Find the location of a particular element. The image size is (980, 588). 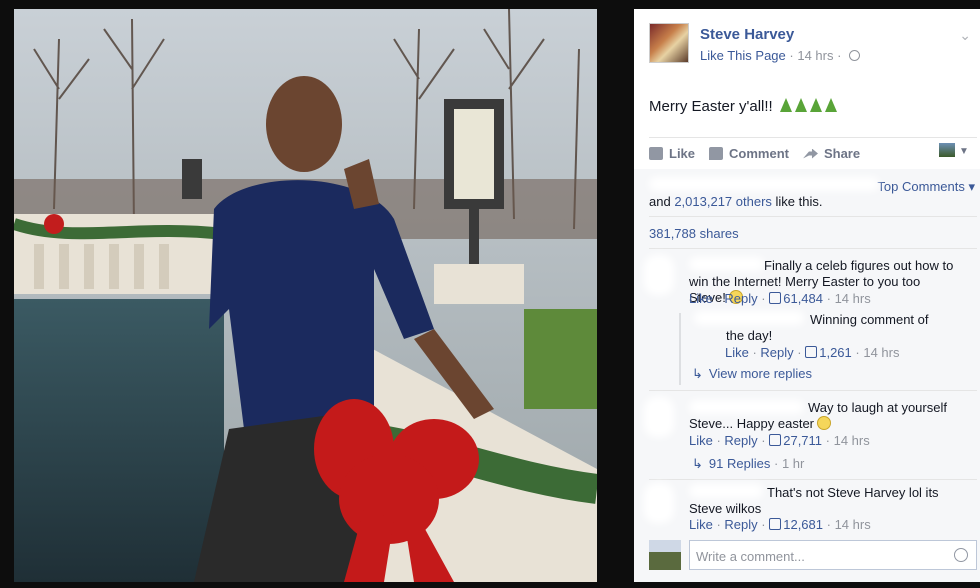

comment-likes-count: 61,484 is located at coordinates (796, 298).